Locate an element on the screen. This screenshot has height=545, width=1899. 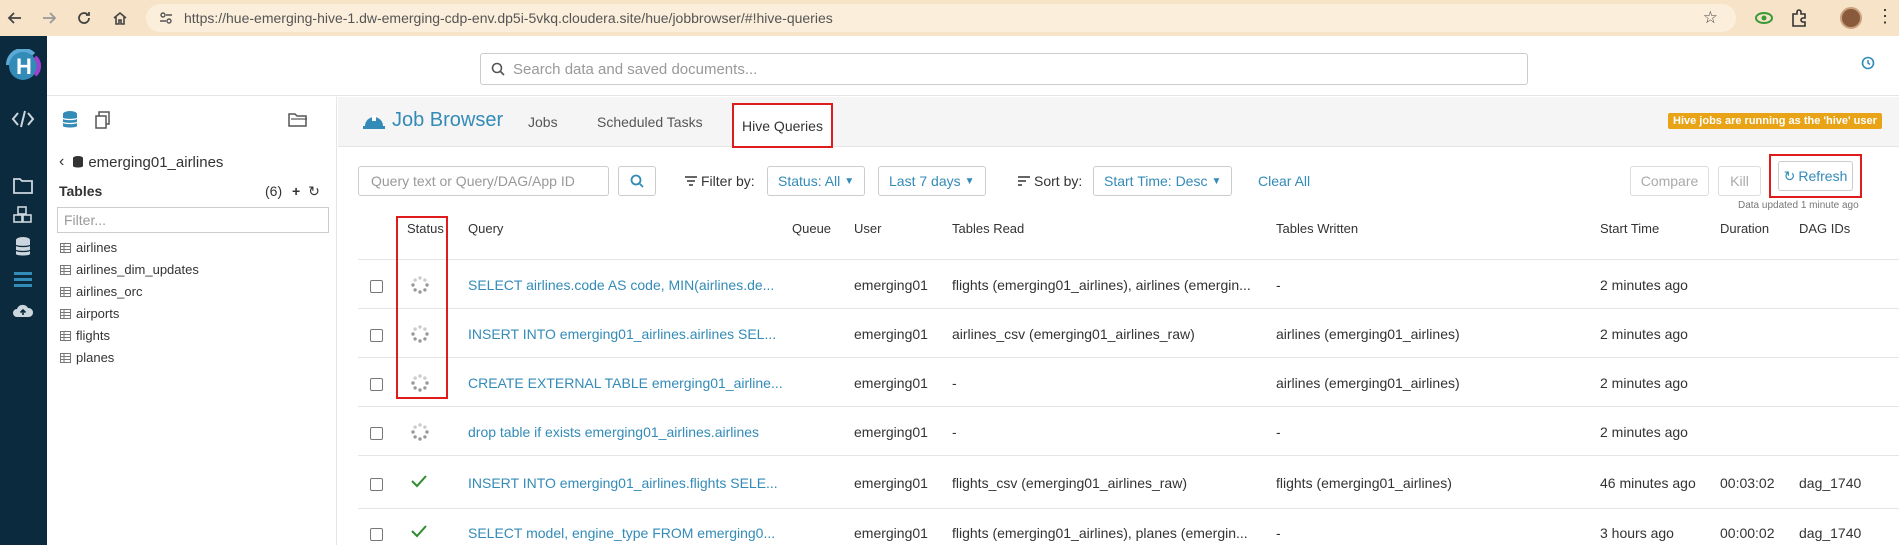
column-header-query: Query is located at coordinates (485, 228).